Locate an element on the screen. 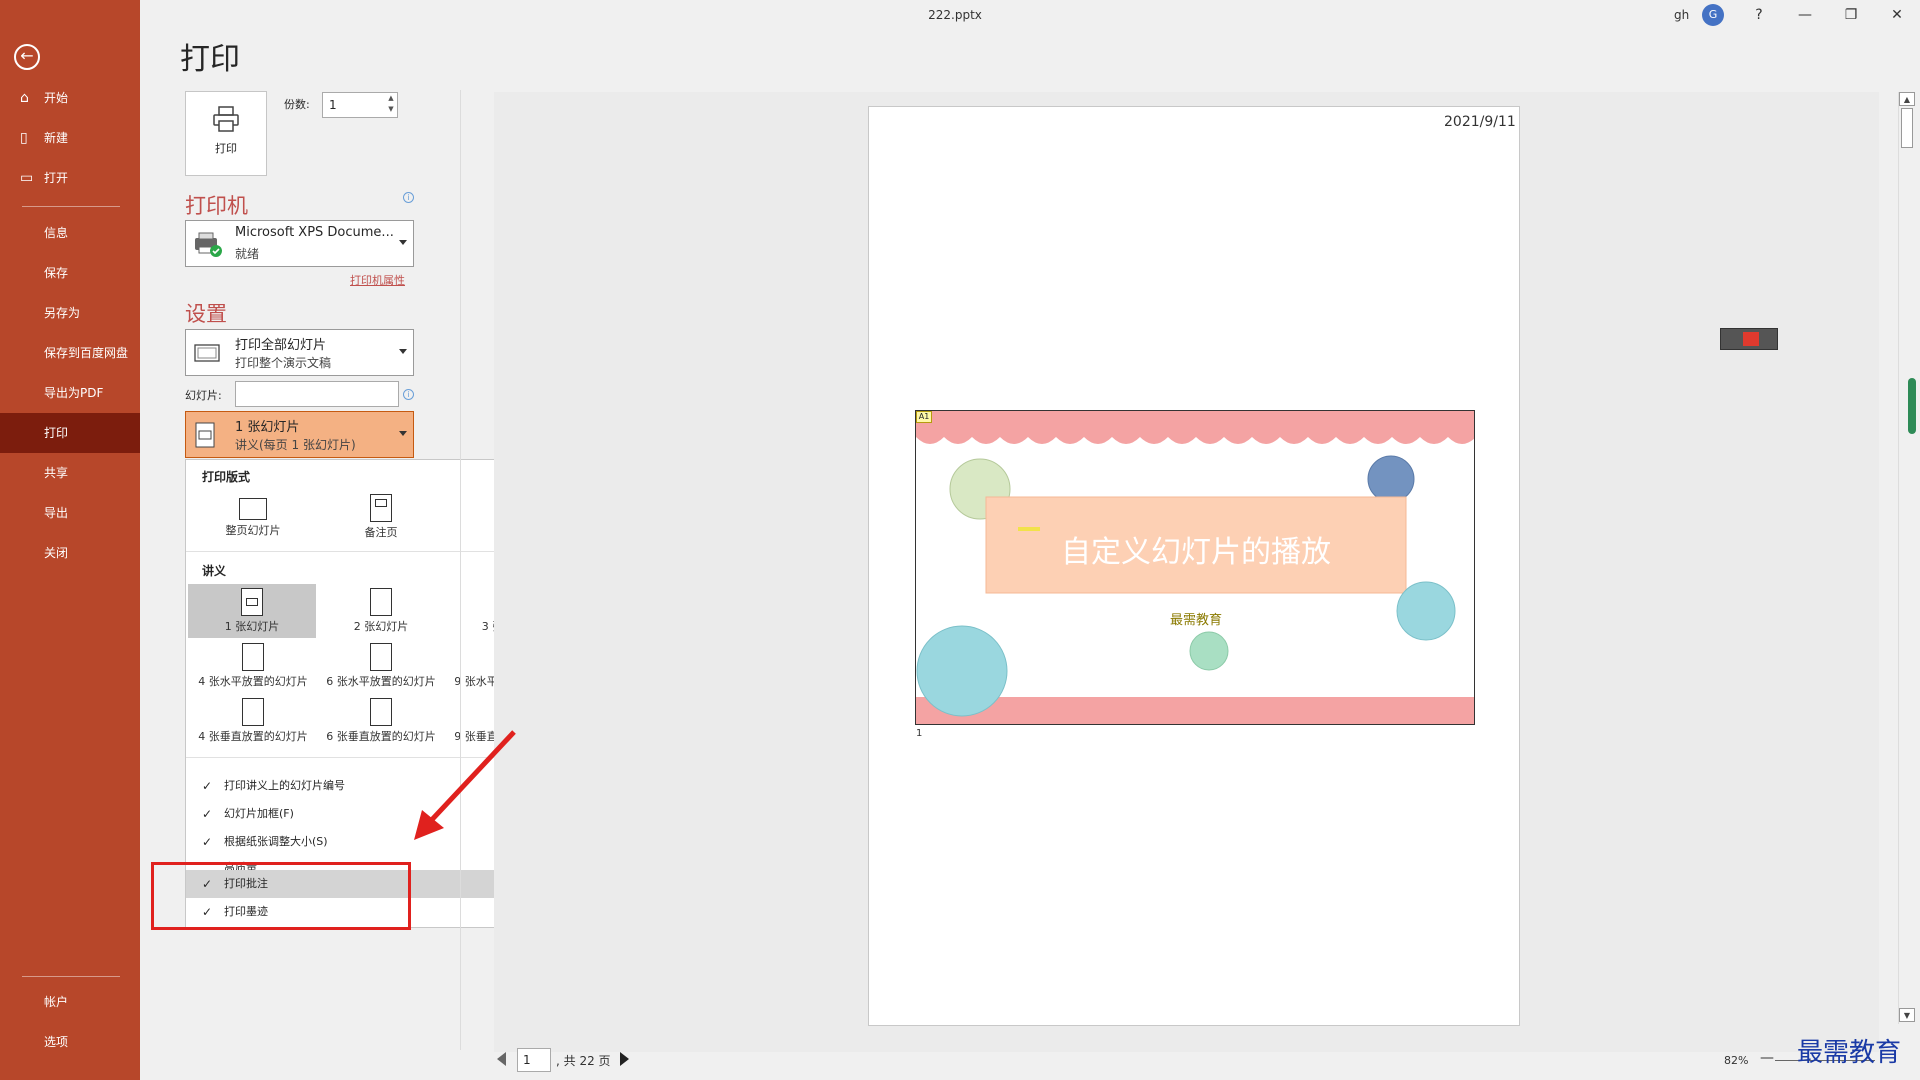  print-range-select: 打印全部幻灯片 打印整个演示文稿 is located at coordinates (299, 352).